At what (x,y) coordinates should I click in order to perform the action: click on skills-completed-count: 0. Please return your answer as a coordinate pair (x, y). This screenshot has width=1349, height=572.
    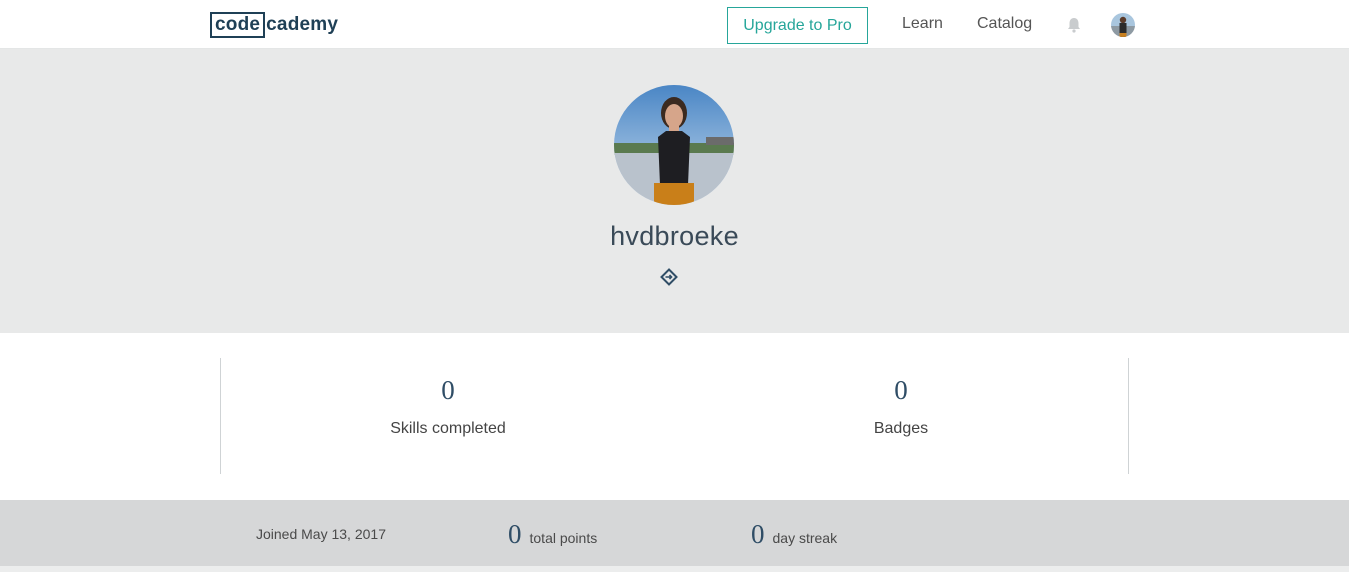
    Looking at the image, I should click on (448, 390).